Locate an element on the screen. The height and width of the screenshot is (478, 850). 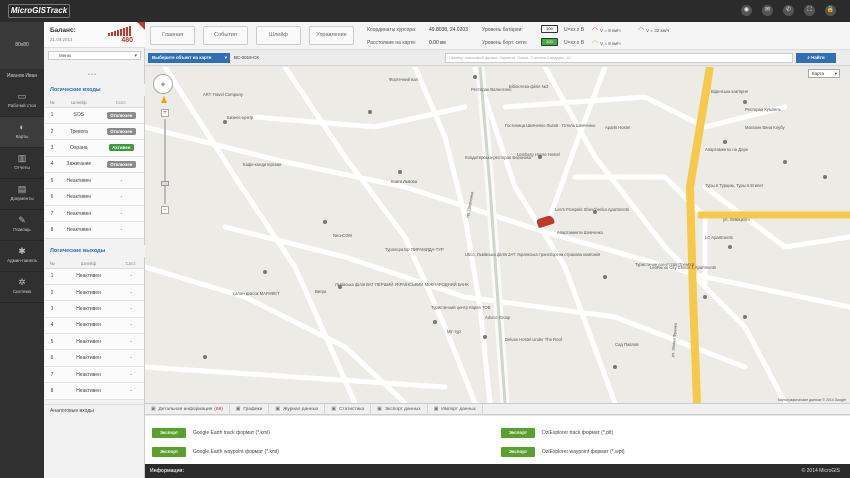
export-wpt-waypoint-button: Экспорт is located at coordinates (518, 452).